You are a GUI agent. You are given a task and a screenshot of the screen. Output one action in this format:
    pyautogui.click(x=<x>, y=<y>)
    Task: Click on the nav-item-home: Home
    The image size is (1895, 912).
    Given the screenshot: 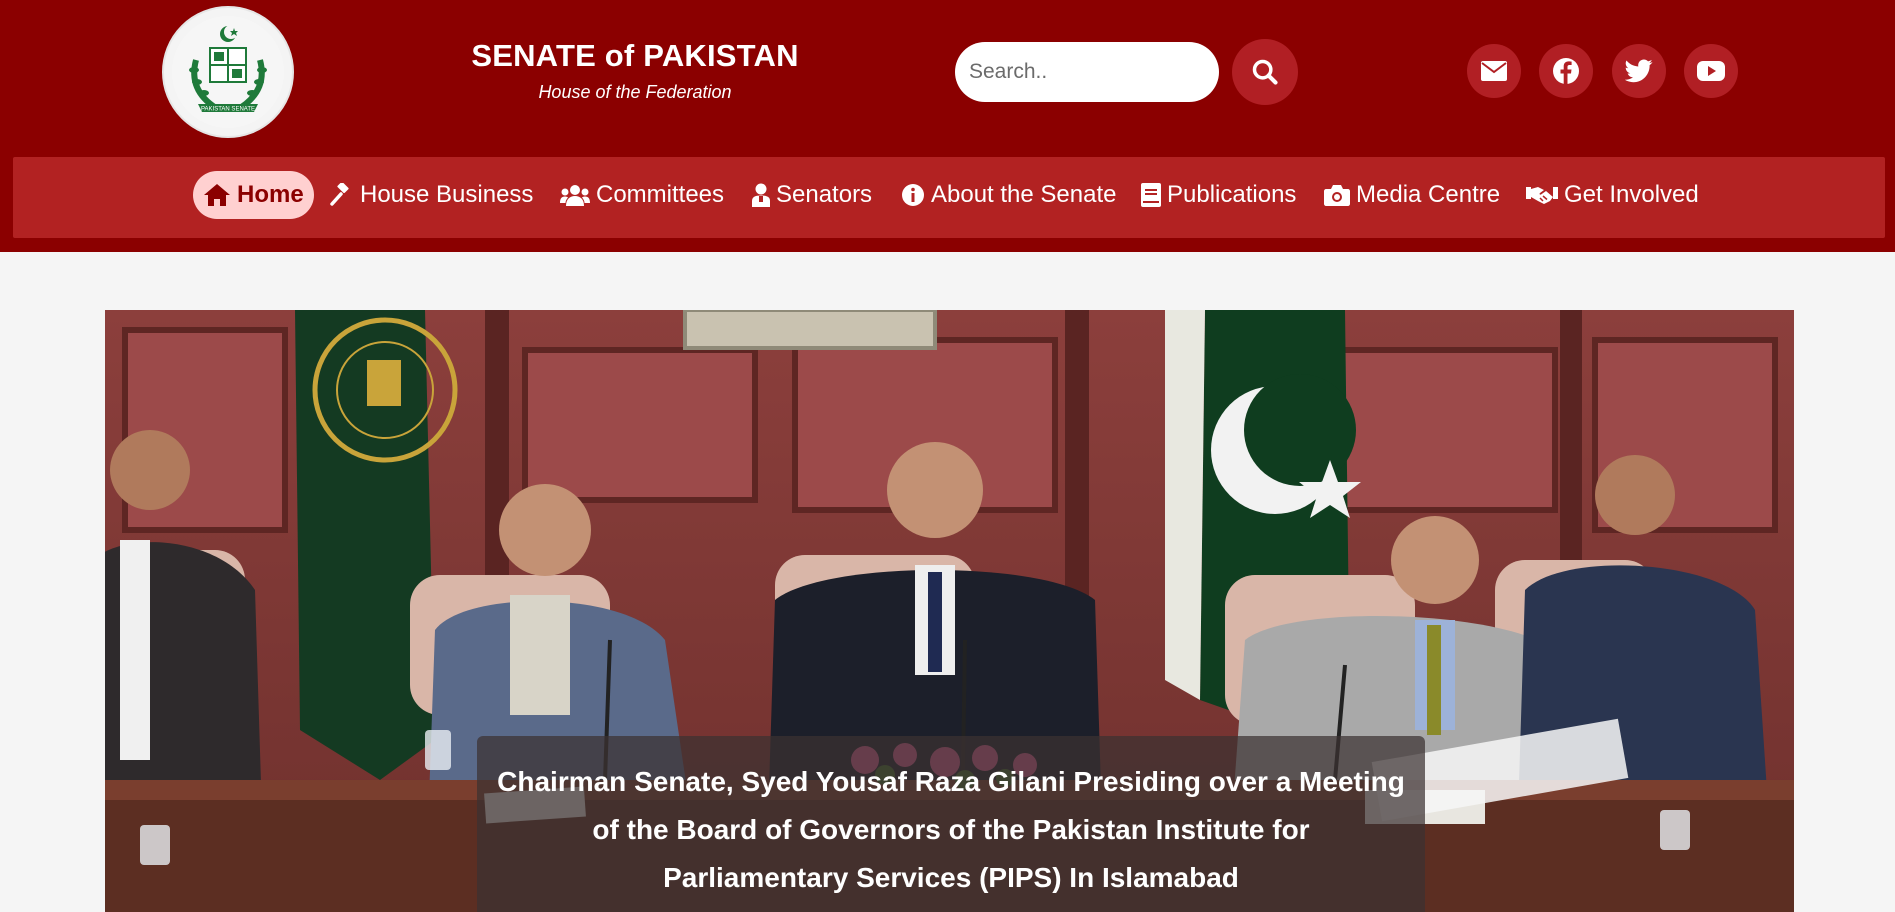 What is the action you would take?
    pyautogui.click(x=253, y=195)
    